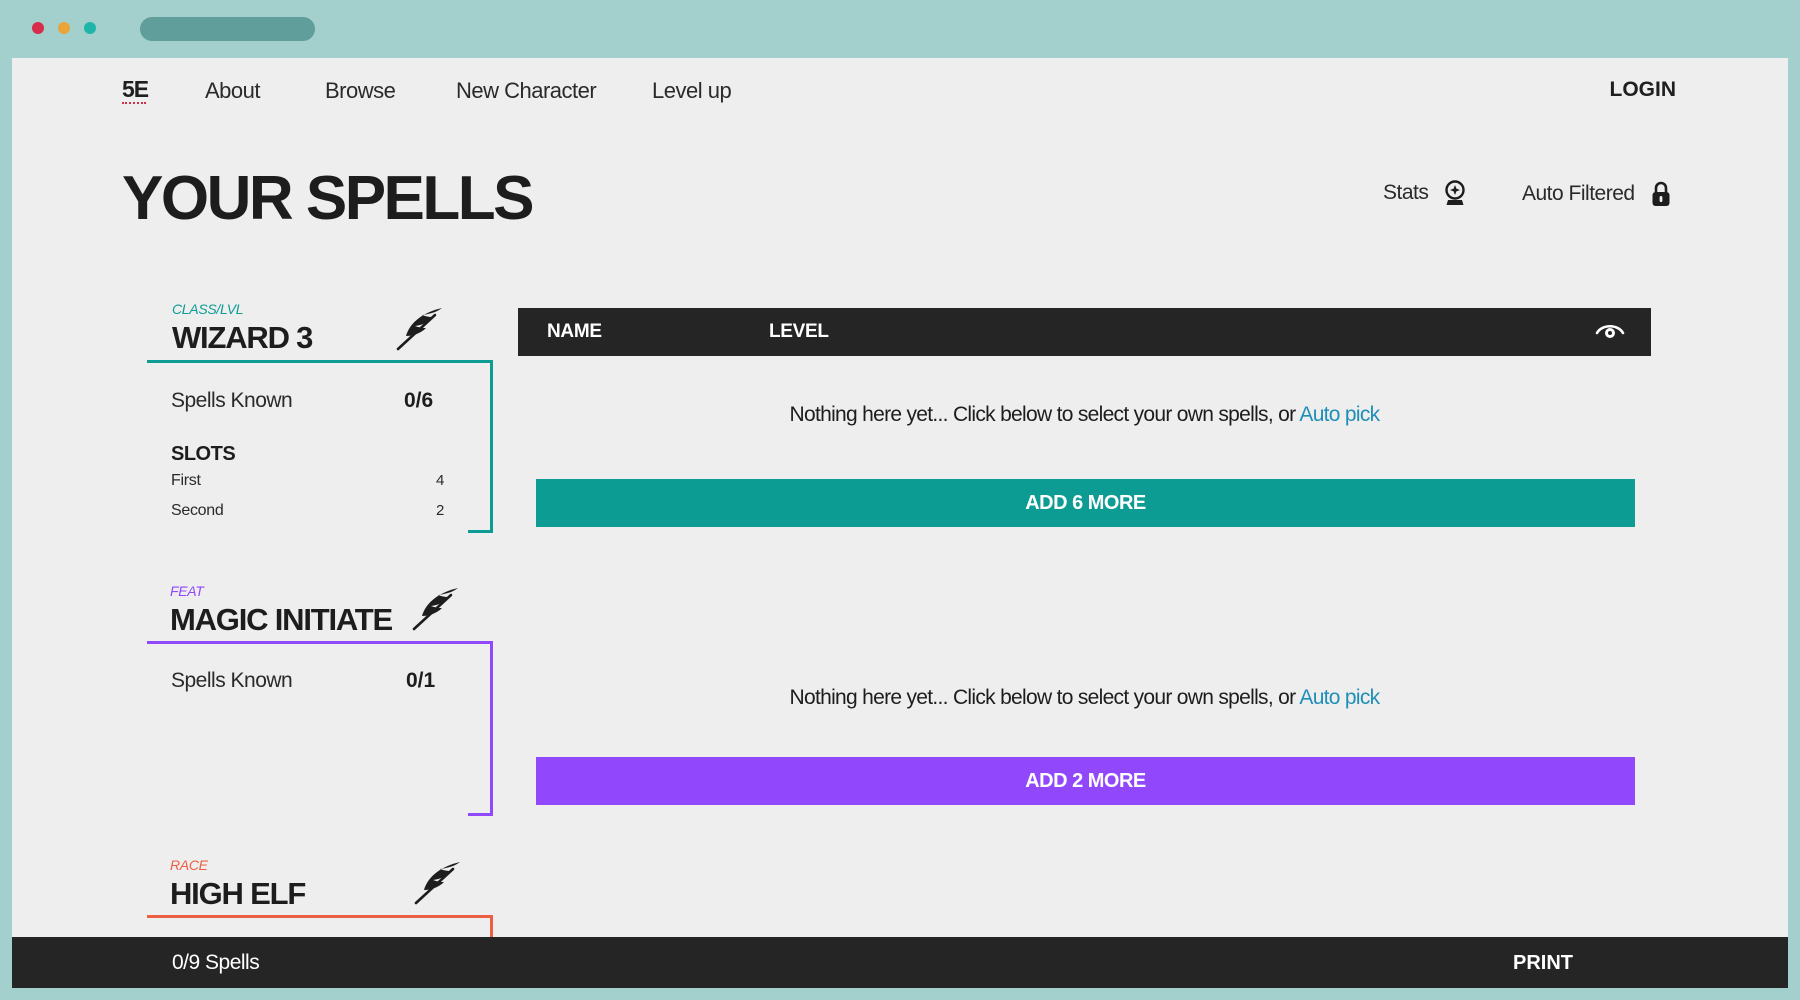 This screenshot has width=1800, height=1000. What do you see at coordinates (208, 309) in the screenshot?
I see `group-tag: CLASS/LVL` at bounding box center [208, 309].